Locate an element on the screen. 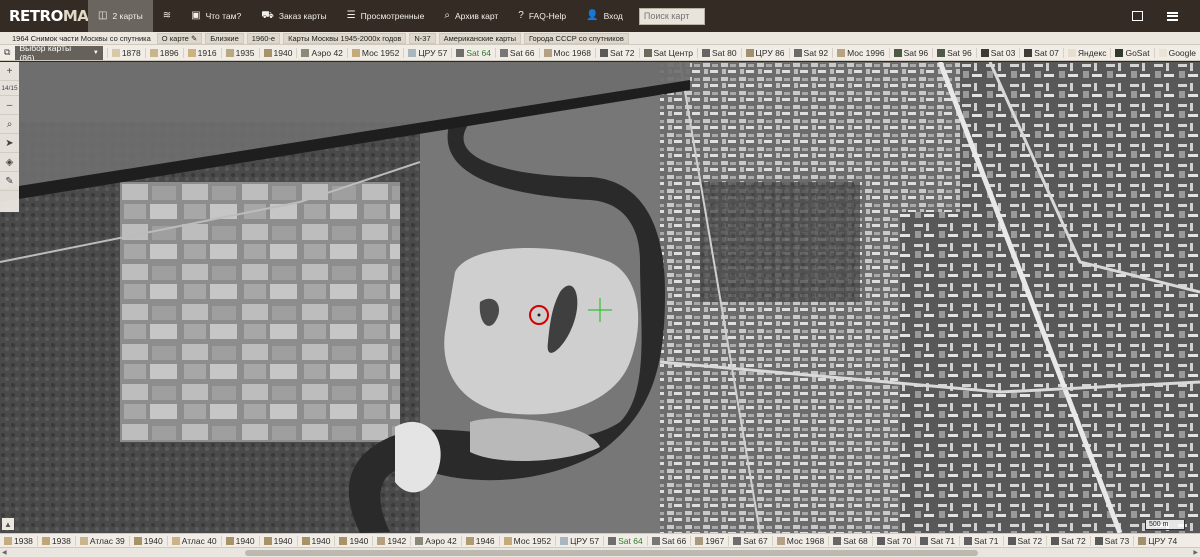 The width and height of the screenshot is (1200, 557). decade-link: 1960-е is located at coordinates (263, 38).